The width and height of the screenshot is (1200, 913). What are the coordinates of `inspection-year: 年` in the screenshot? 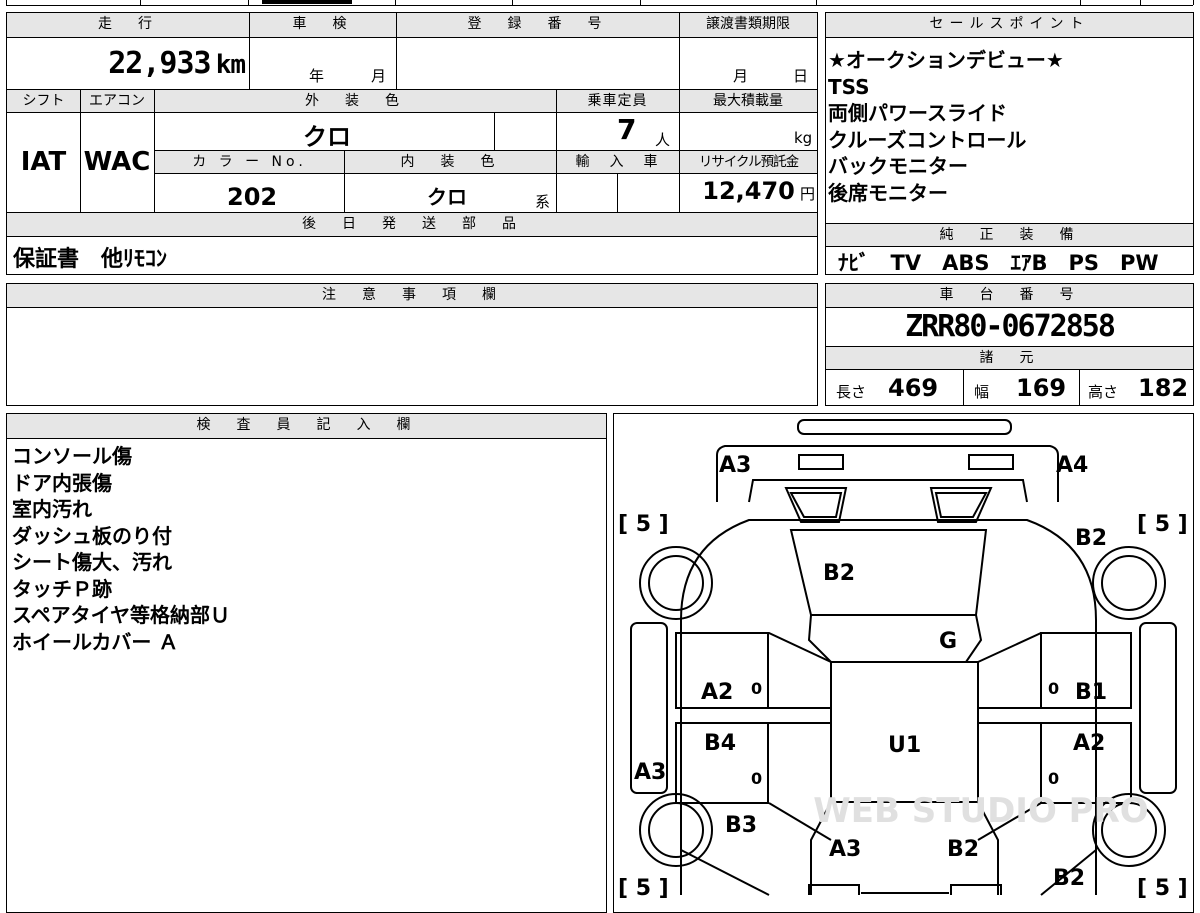 It's located at (317, 76).